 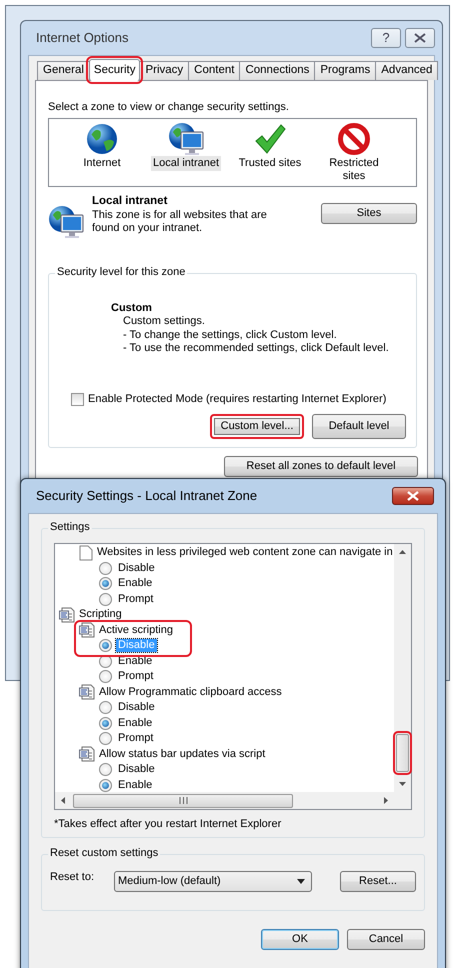 I want to click on zone-item: Internet, so click(x=102, y=163).